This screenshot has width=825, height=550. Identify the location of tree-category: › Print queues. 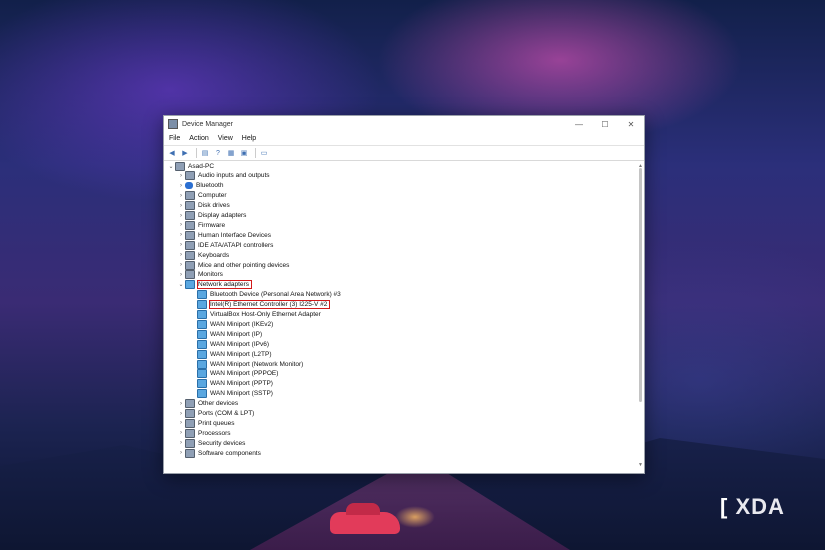
(206, 423).